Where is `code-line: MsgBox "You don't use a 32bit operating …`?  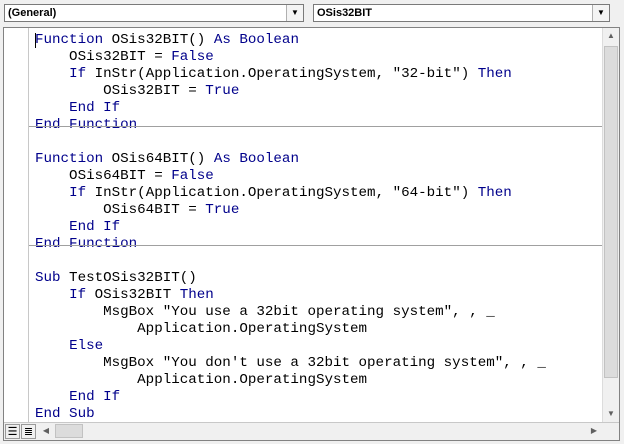
code-line: MsgBox "You don't use a 32bit operating … is located at coordinates (290, 363).